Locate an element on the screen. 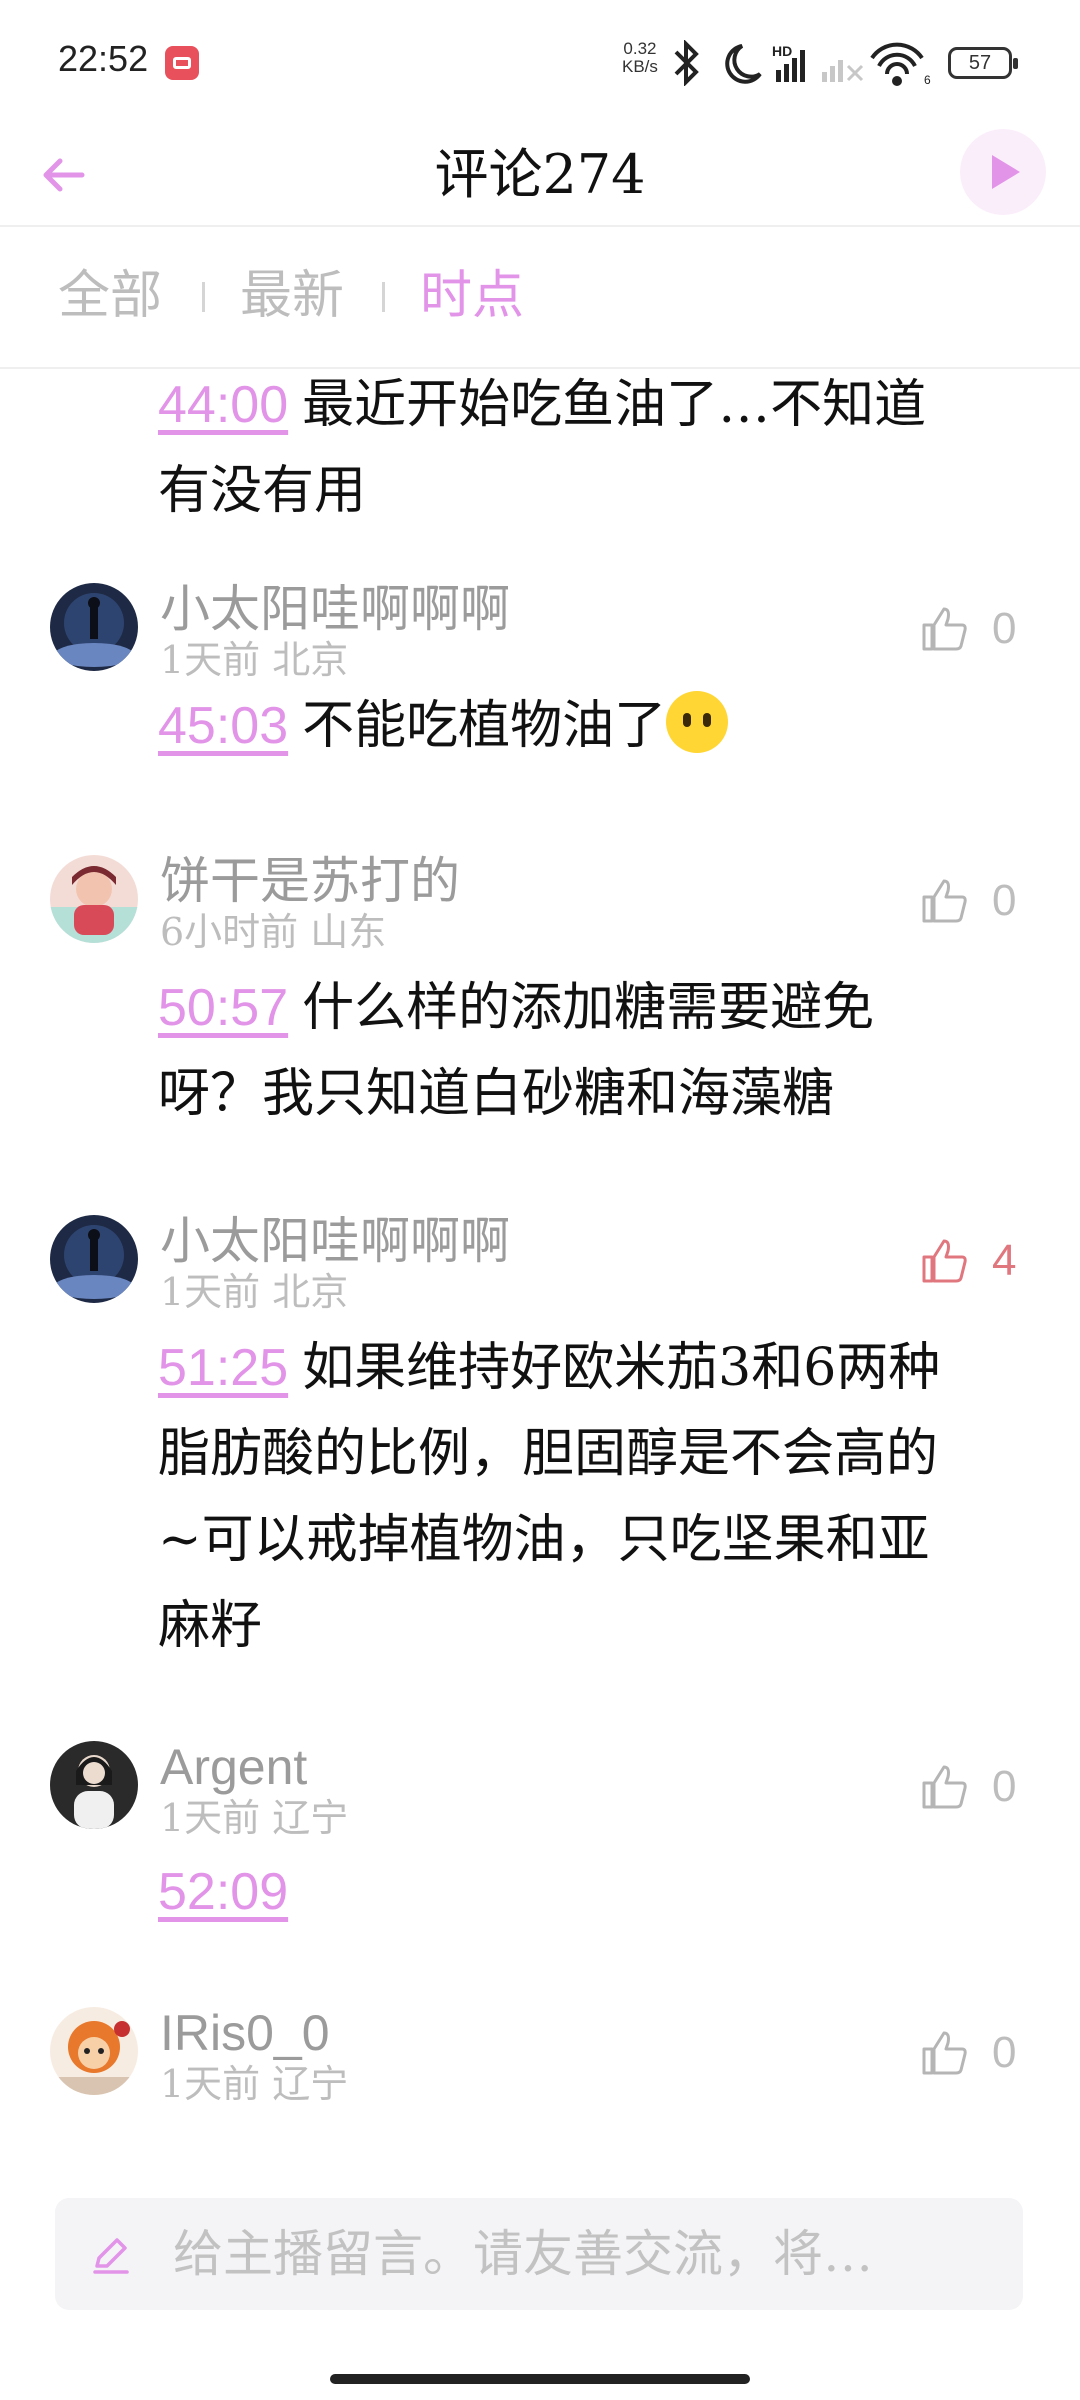  bluetooth-icon is located at coordinates (686, 63).